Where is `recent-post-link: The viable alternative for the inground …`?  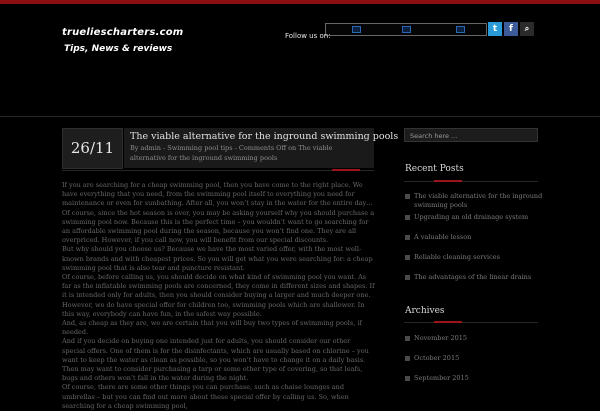
recent-post-link: The viable alternative for the inground … is located at coordinates (478, 200).